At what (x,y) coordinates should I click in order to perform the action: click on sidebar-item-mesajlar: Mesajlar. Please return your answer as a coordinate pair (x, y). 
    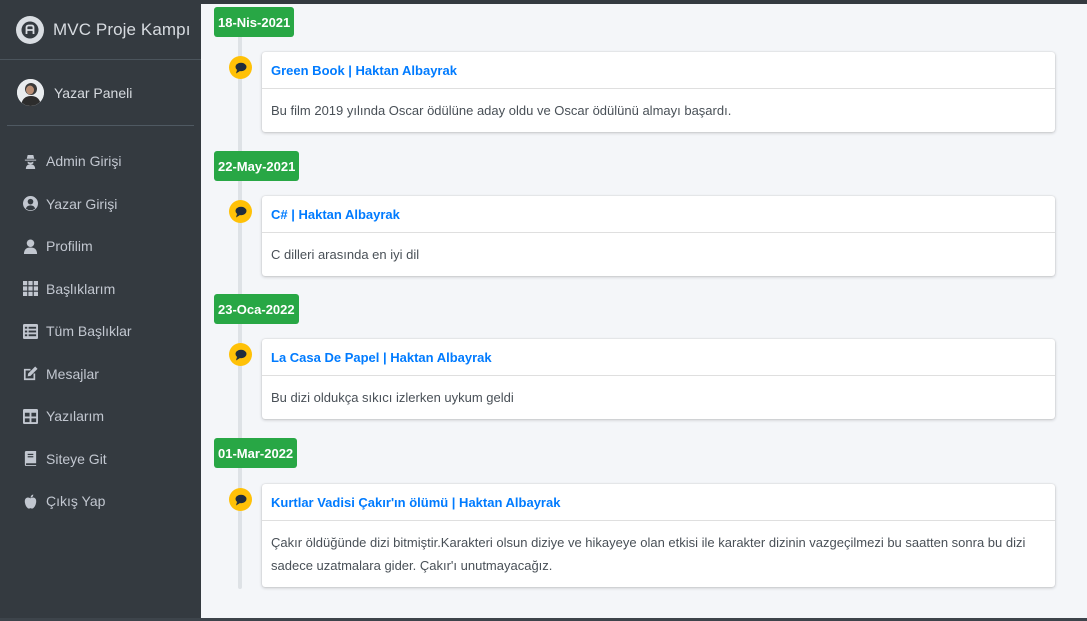
    Looking at the image, I should click on (100, 374).